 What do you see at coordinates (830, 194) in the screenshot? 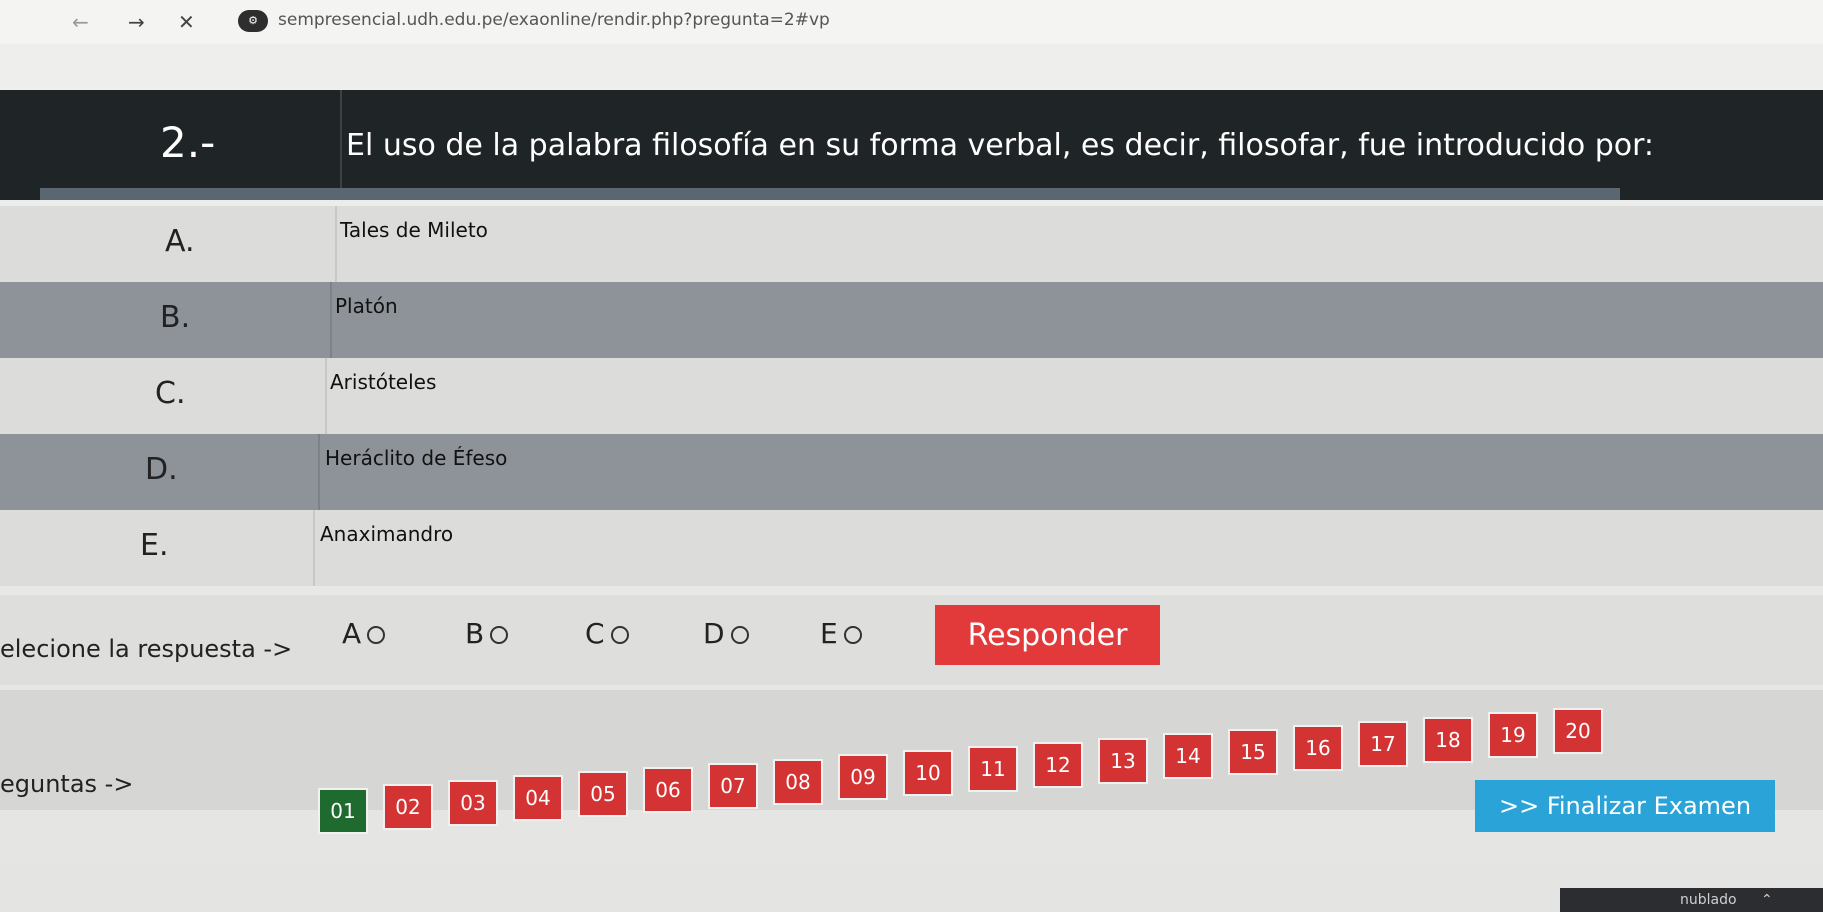
I see `header-underbar` at bounding box center [830, 194].